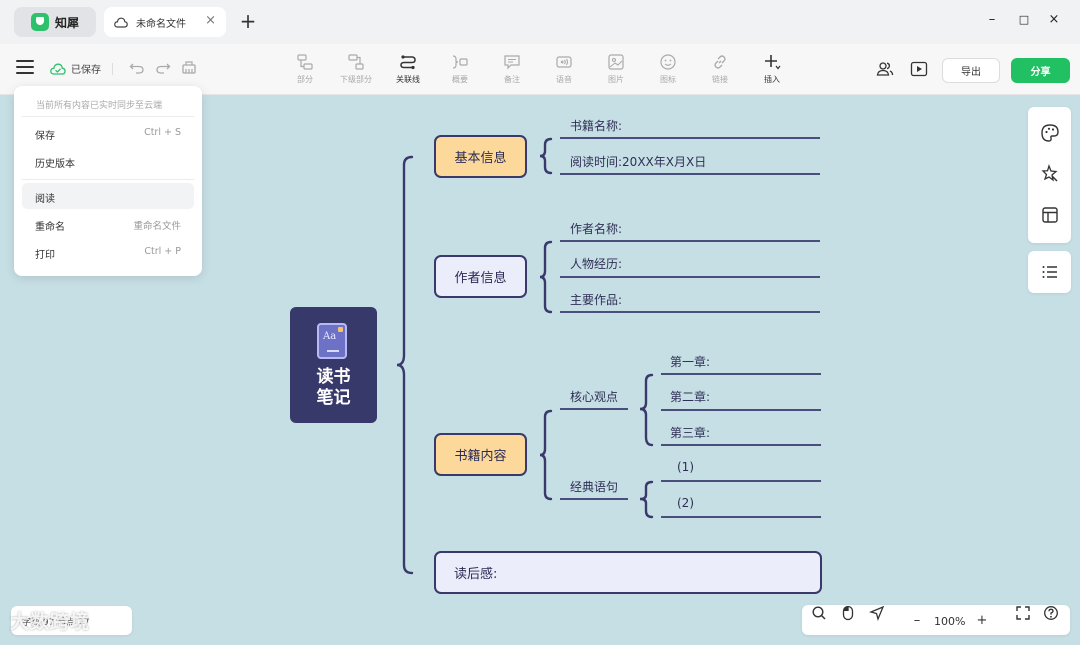 This screenshot has height=645, width=1080. What do you see at coordinates (638, 161) in the screenshot?
I see `leaf-read-time: 阅读时间:20XX年X月X日` at bounding box center [638, 161].